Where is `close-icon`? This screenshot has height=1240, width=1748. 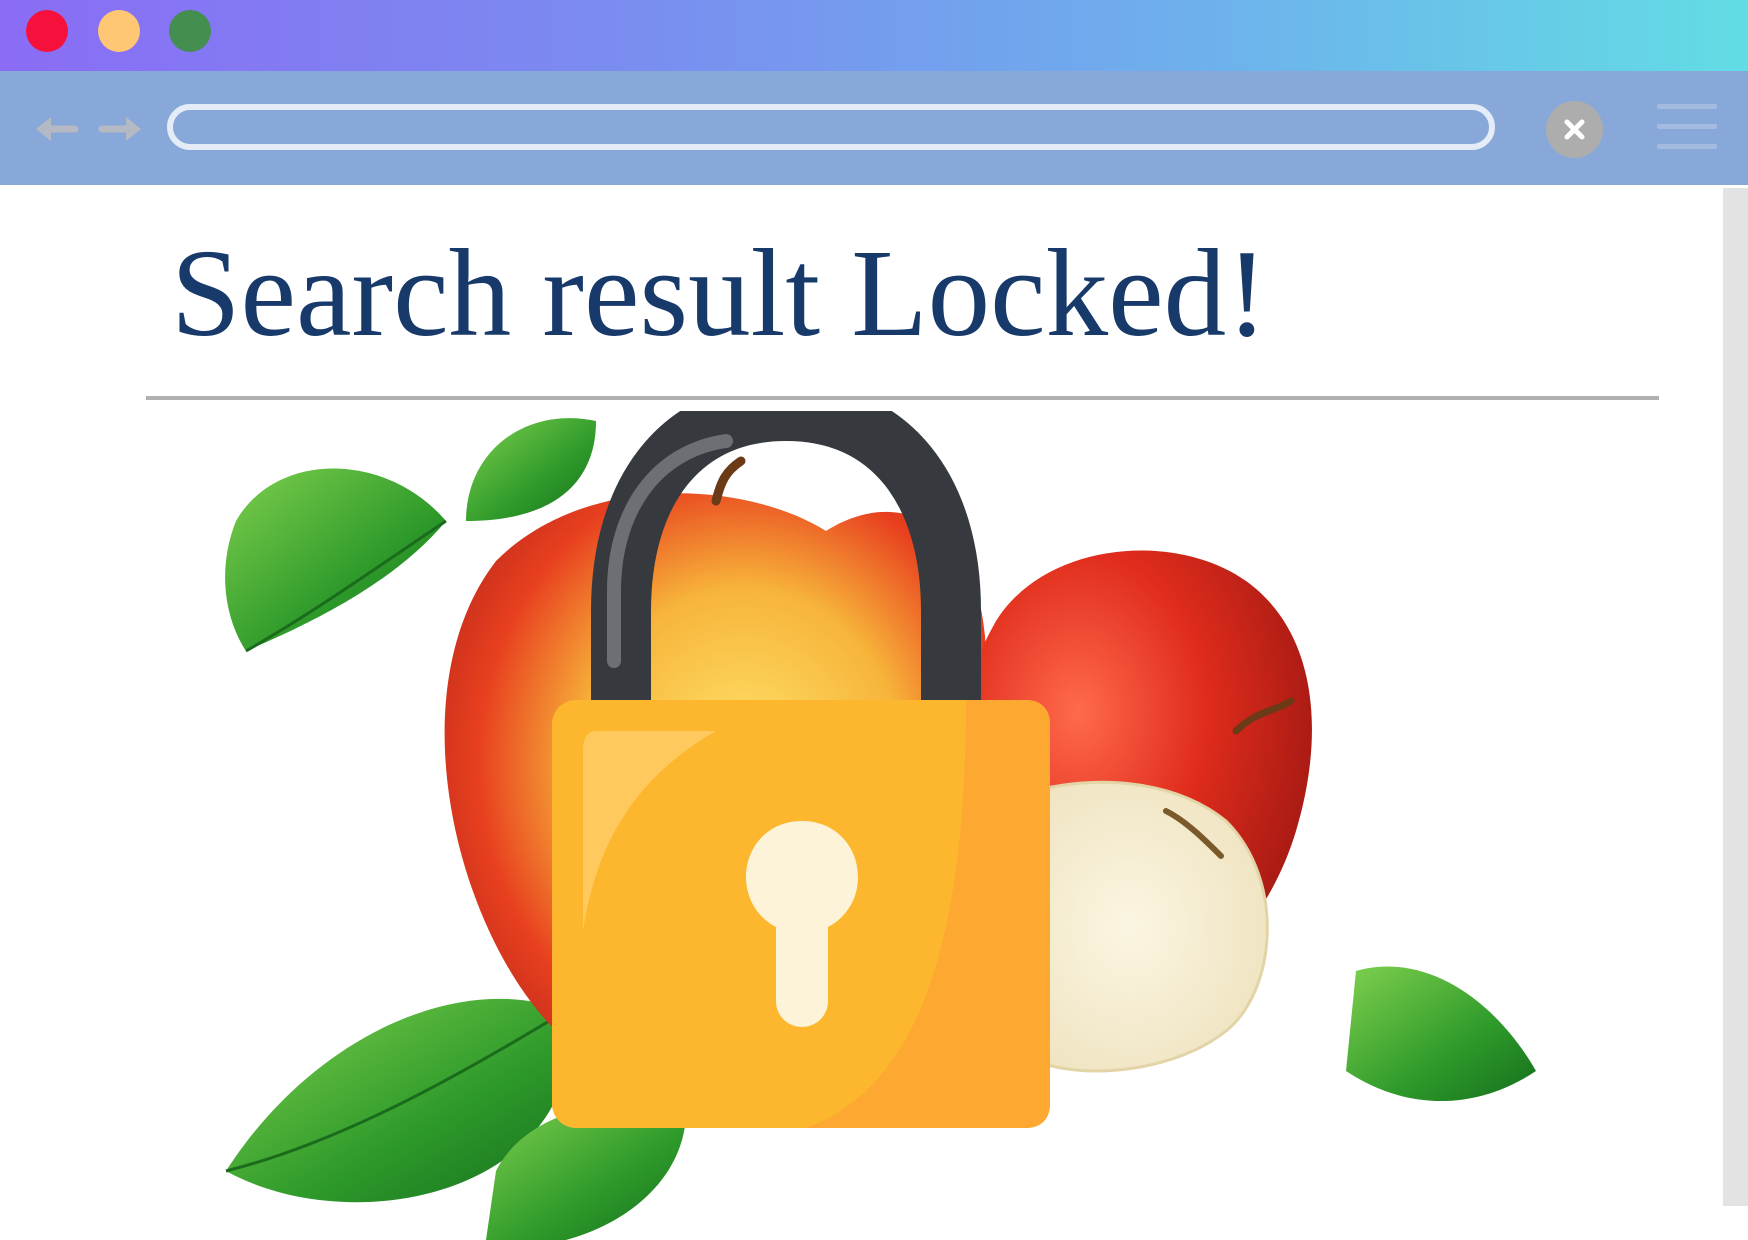 close-icon is located at coordinates (1574, 129).